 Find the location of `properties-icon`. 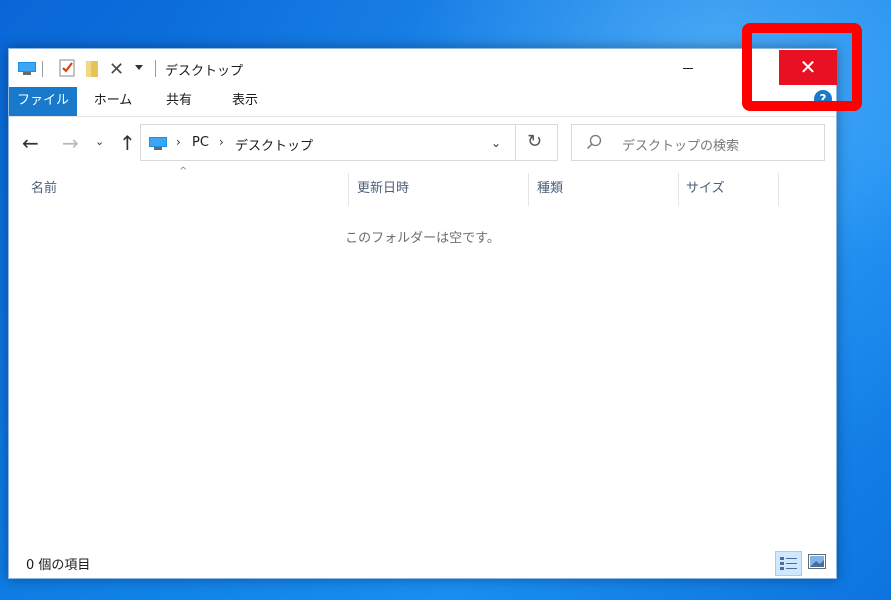

properties-icon is located at coordinates (67, 68).